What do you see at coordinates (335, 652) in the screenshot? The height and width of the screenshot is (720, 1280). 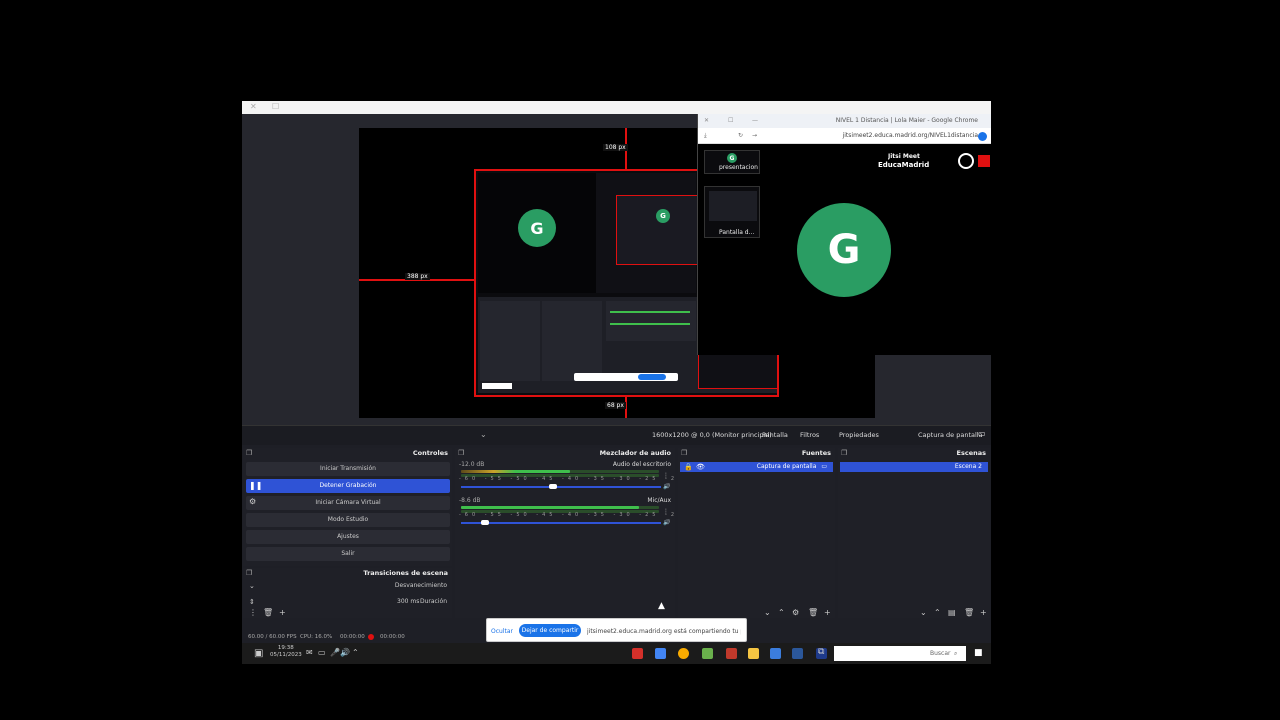 I see `mic-icon: 🎤` at bounding box center [335, 652].